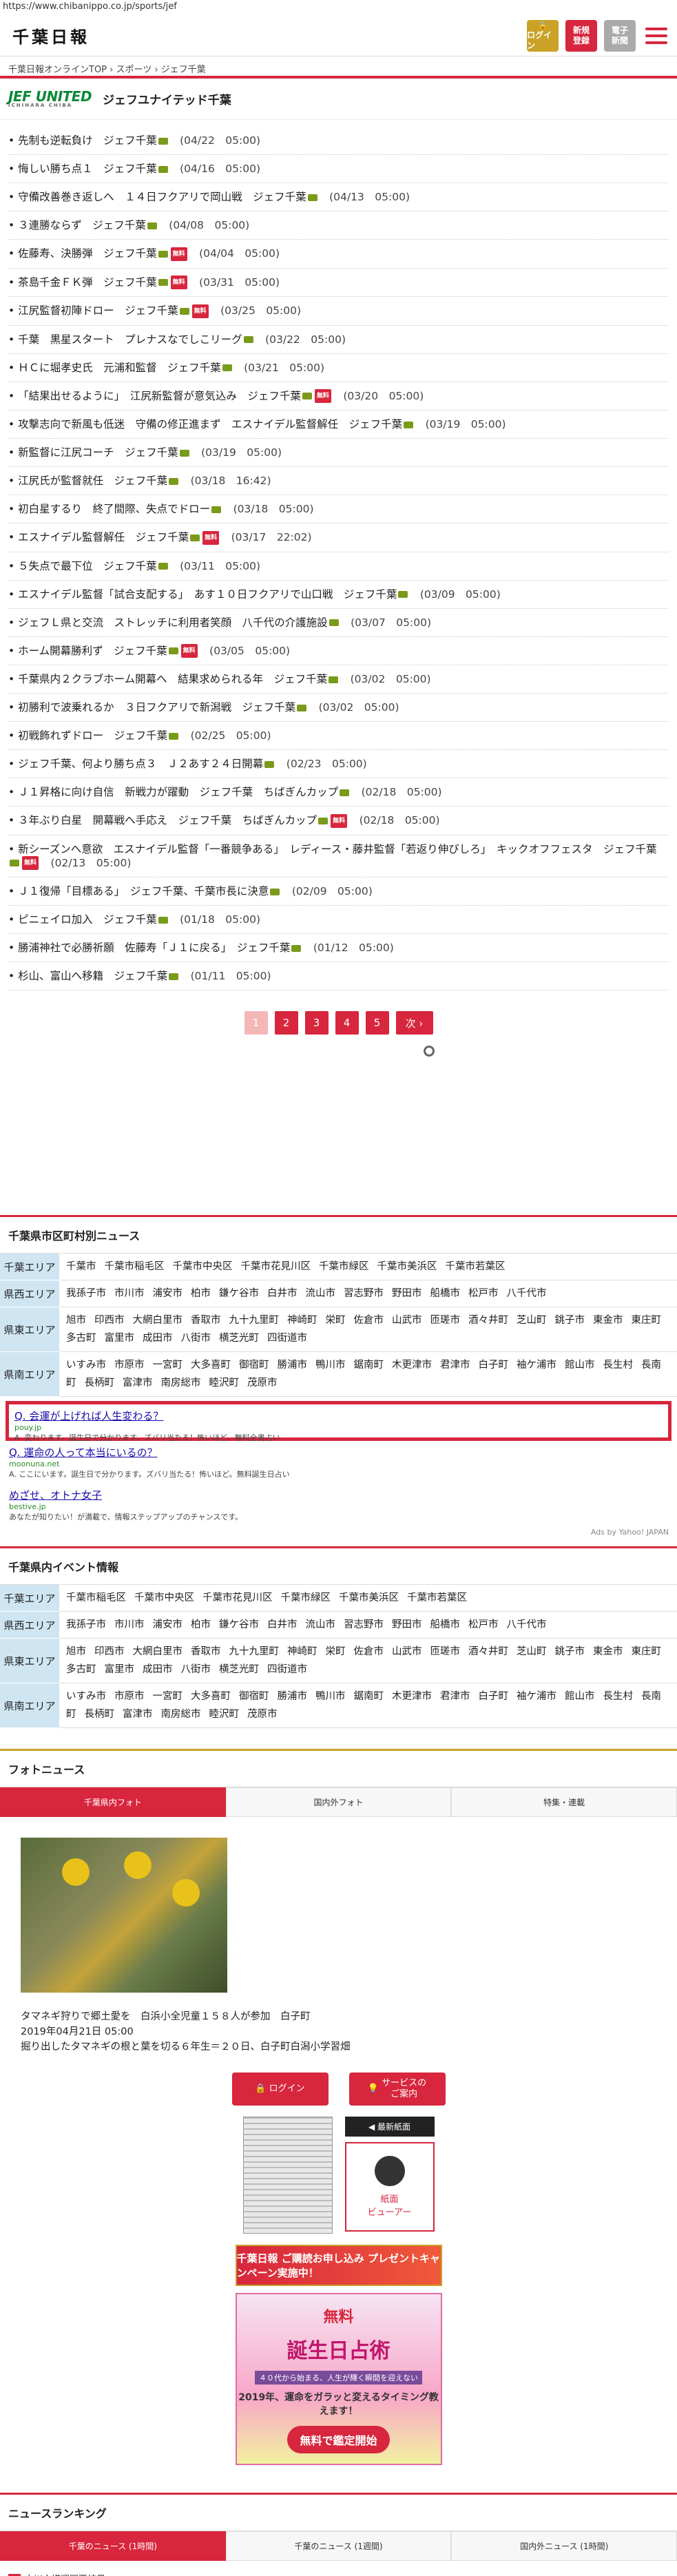  I want to click on article-item: 杉山、富山へ移籍 ジェフ千葉 (01/11 05:00), so click(338, 976).